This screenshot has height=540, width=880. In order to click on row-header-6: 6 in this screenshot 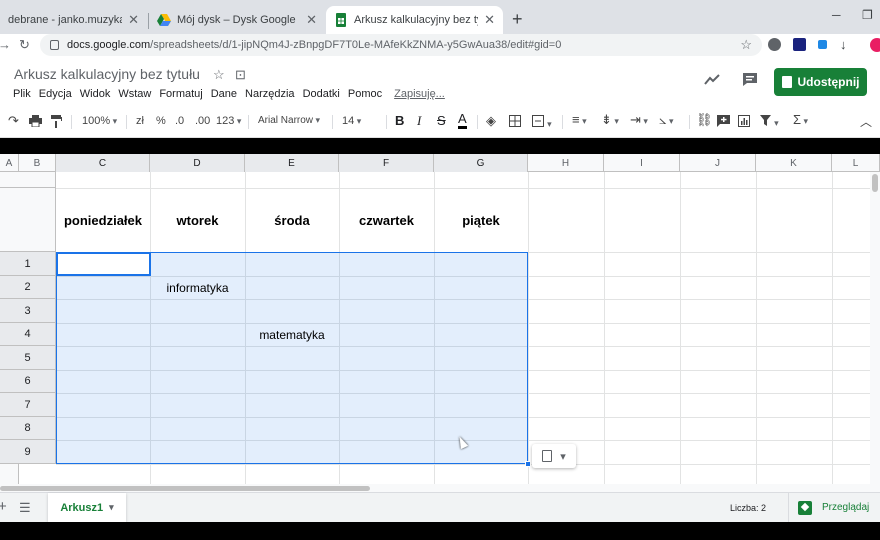, I will do `click(28, 381)`.